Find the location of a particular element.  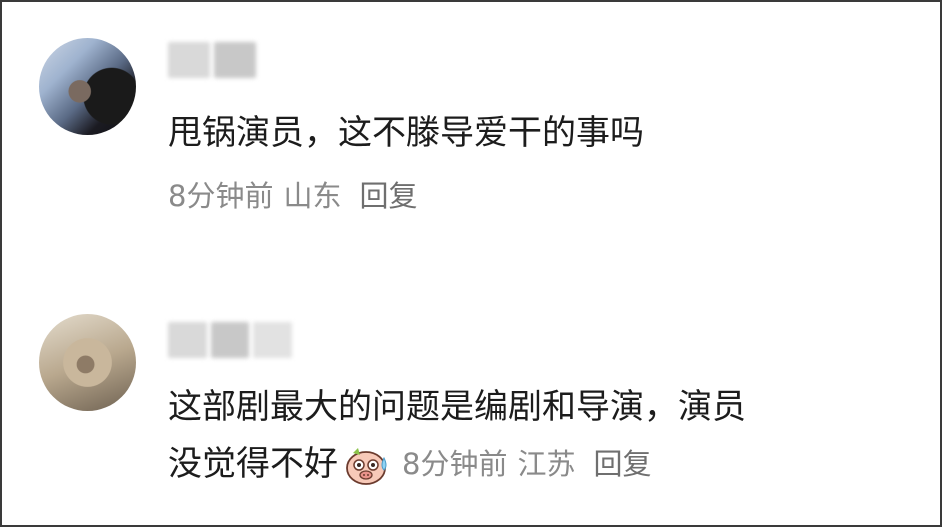

comment-text-line2: 没觉得不好 is located at coordinates (253, 464).